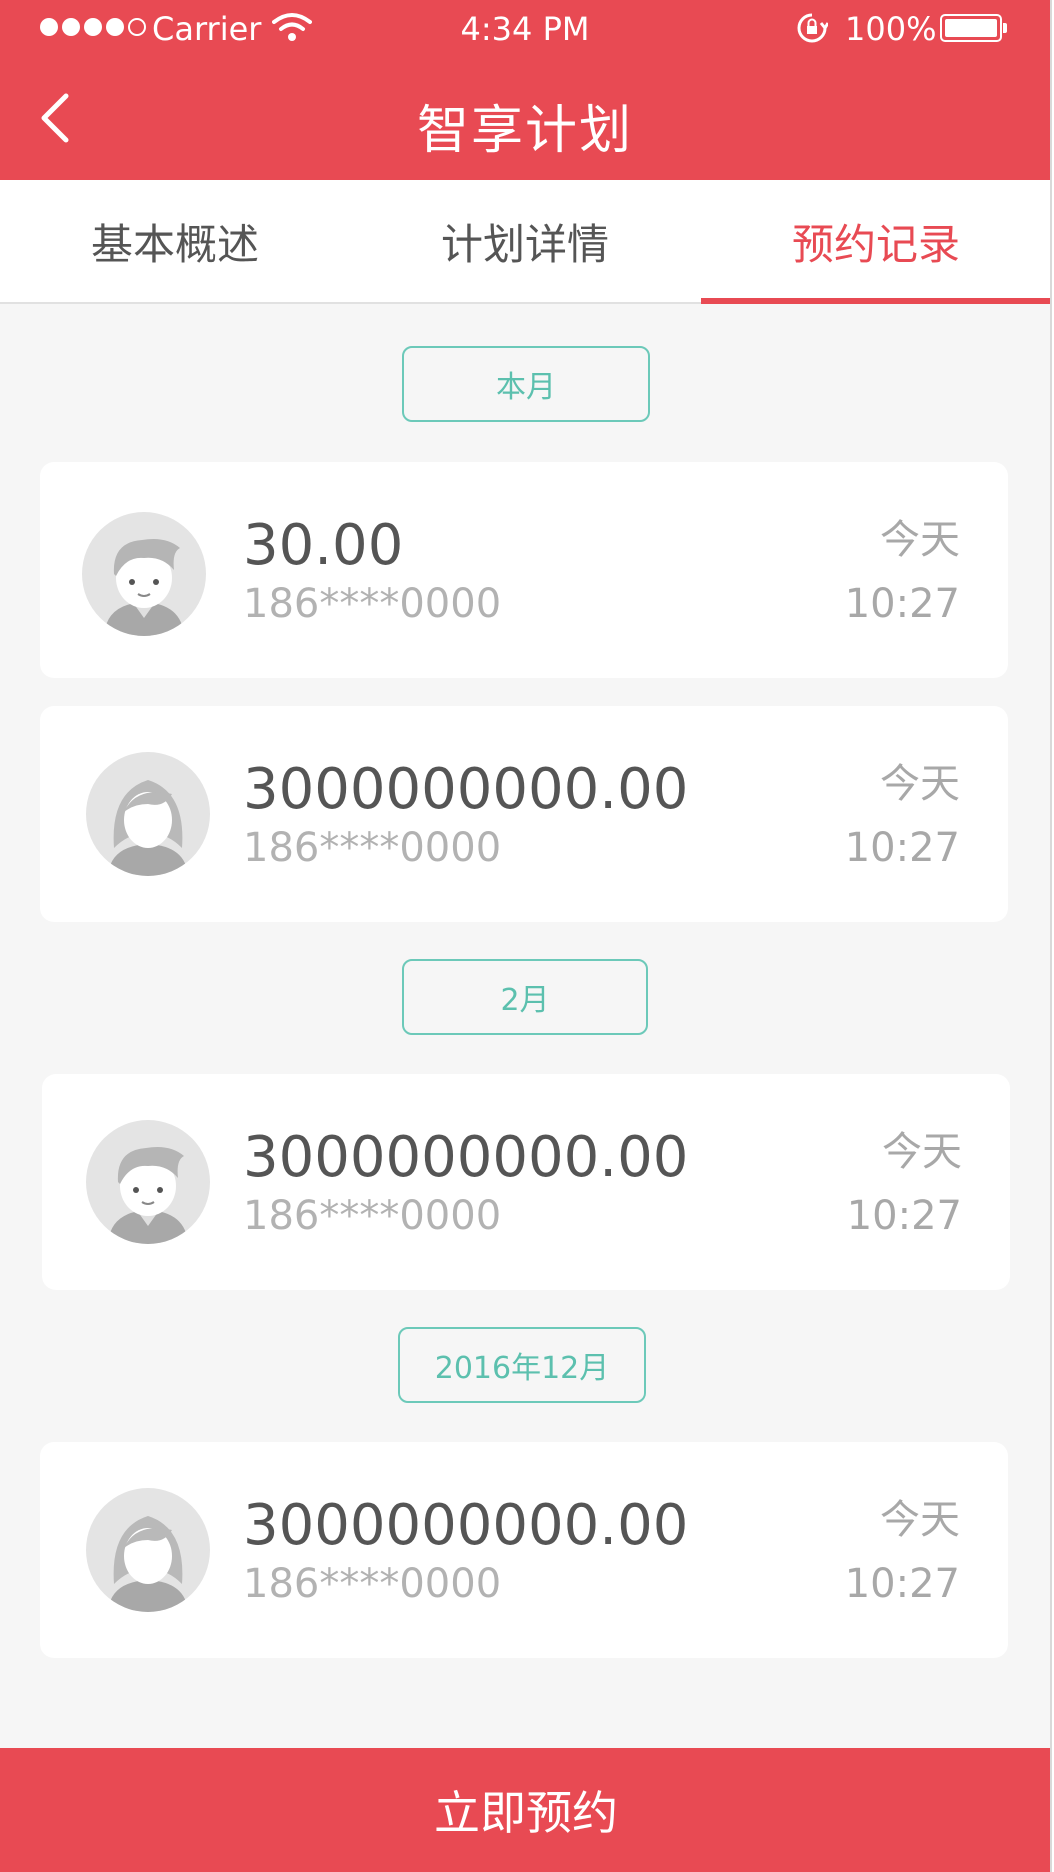  I want to click on amount: 30.00, so click(323, 545).